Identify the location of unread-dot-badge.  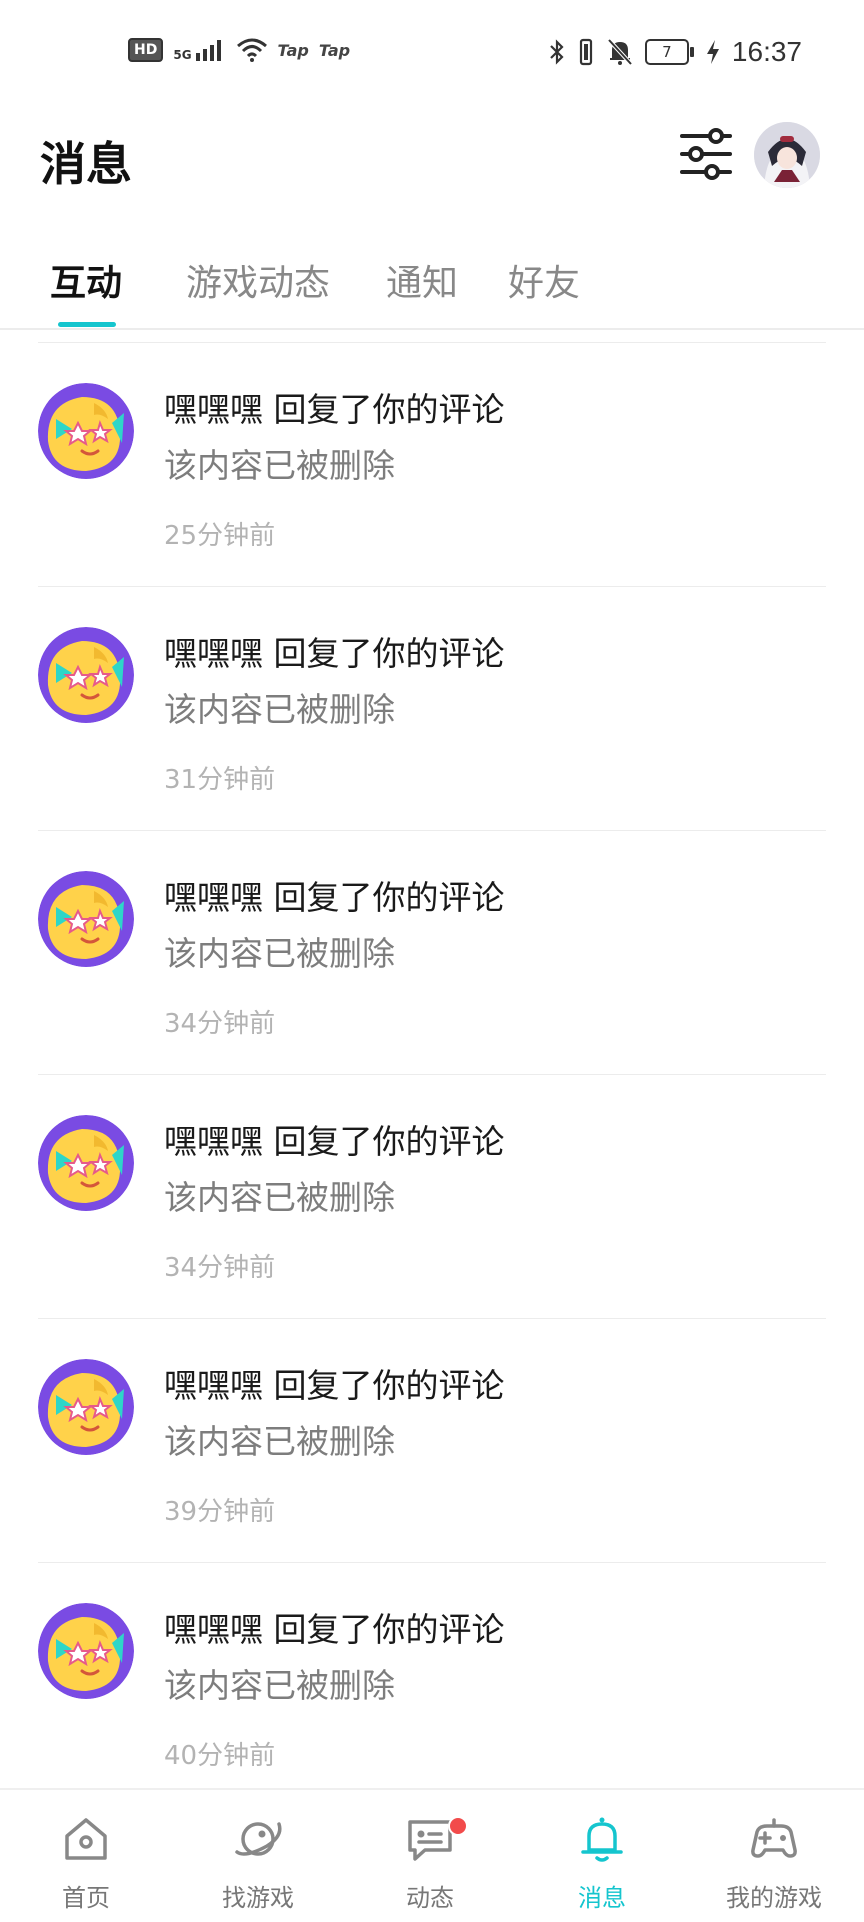
(458, 1826).